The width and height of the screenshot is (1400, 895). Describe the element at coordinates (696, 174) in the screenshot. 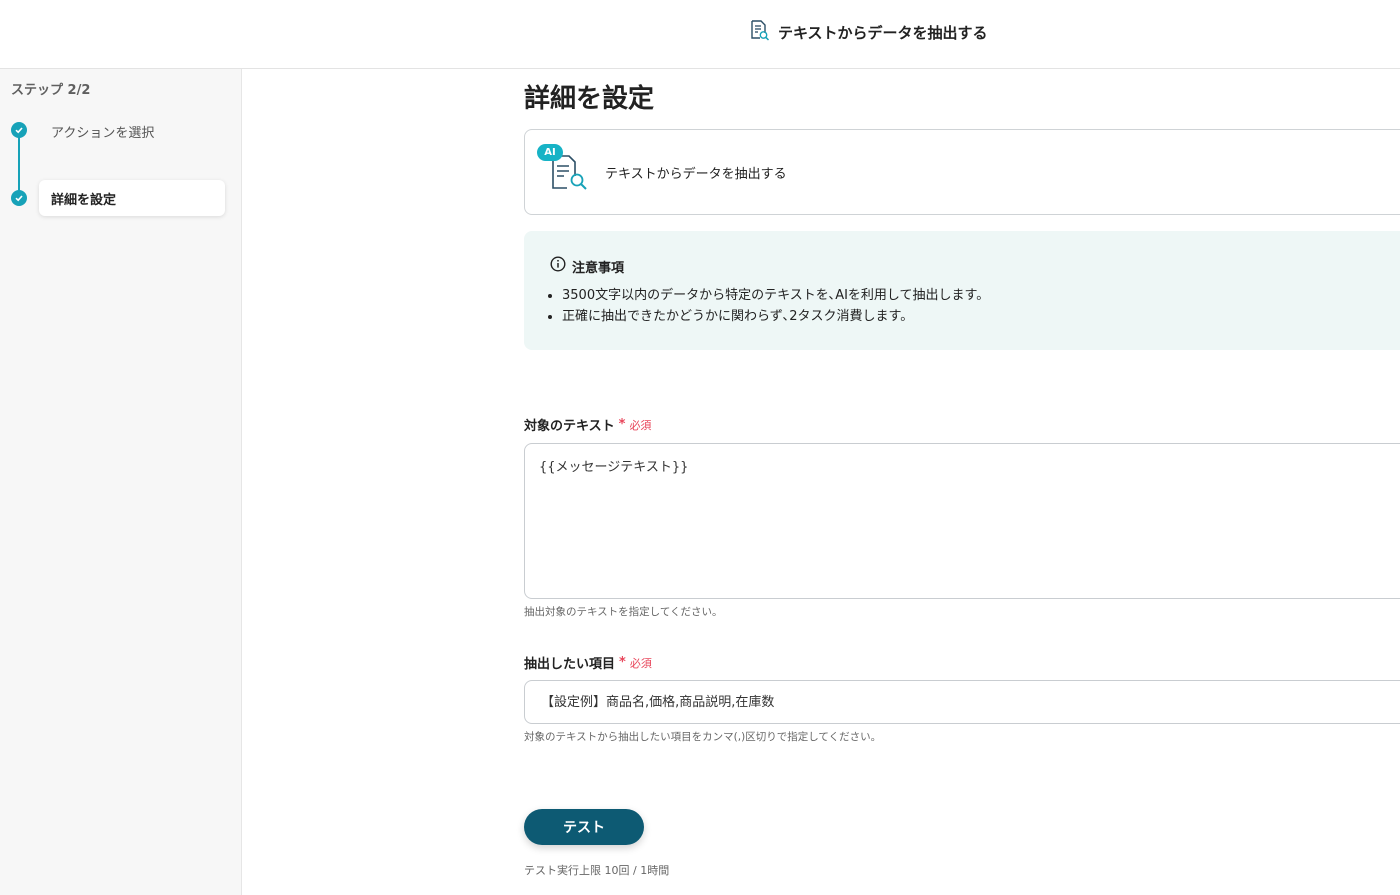

I see `action-name: テキストからデータを抽出する` at that location.